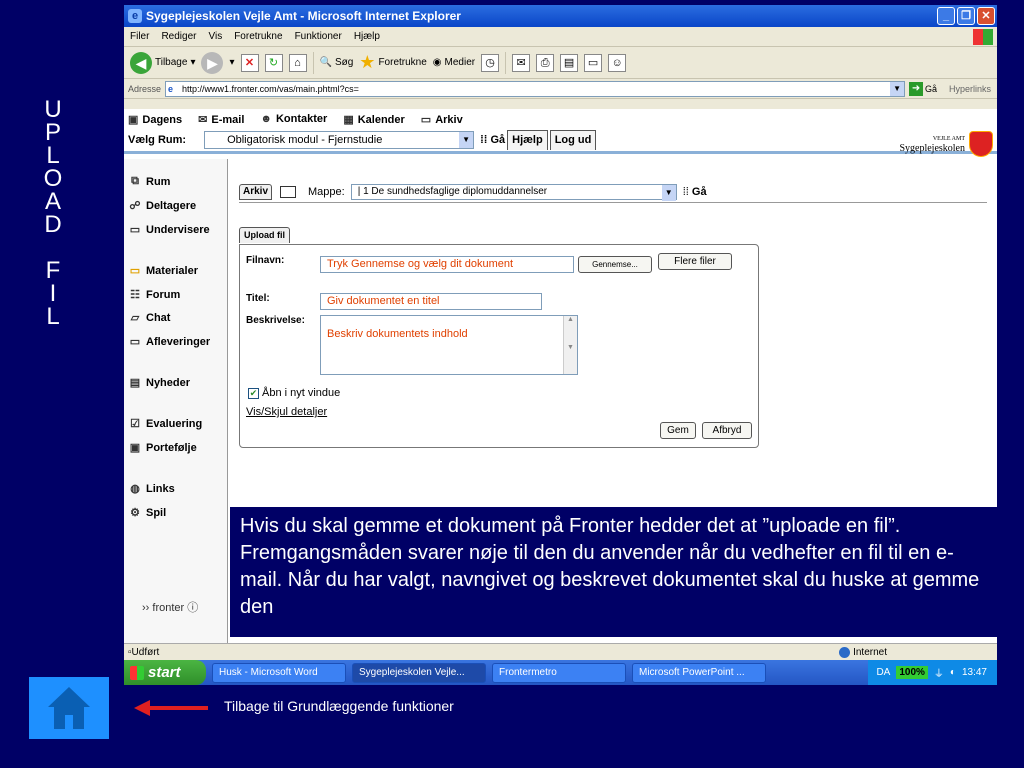 The image size is (1024, 768). What do you see at coordinates (318, 36) in the screenshot?
I see `menu-tools: Funktioner` at bounding box center [318, 36].